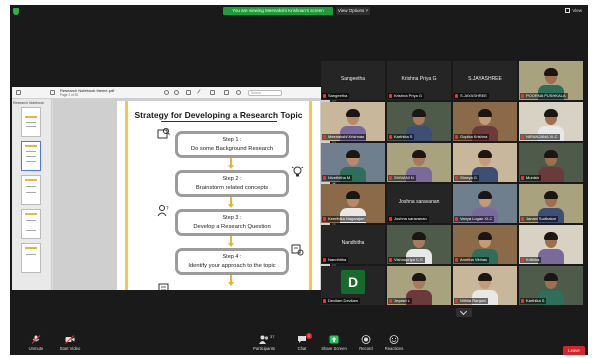  I want to click on pdf-search-input: Search, so click(265, 93).